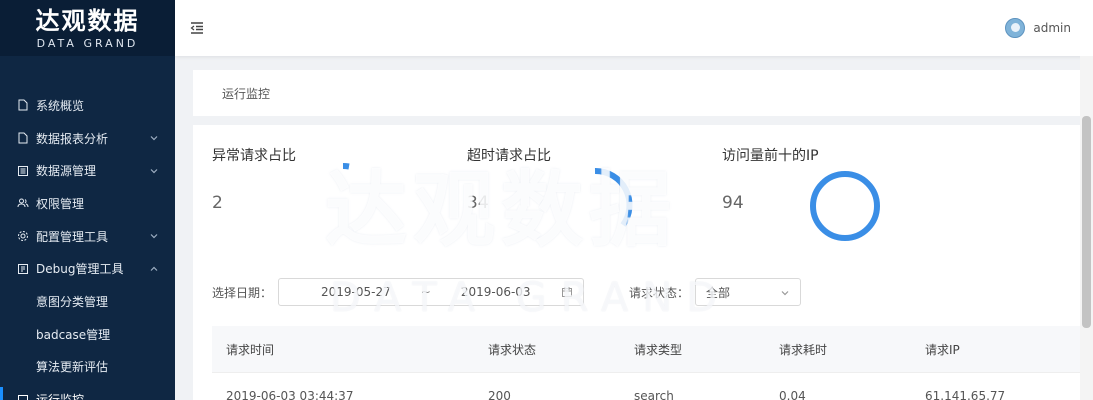  What do you see at coordinates (23, 396) in the screenshot?
I see `monitor-icon` at bounding box center [23, 396].